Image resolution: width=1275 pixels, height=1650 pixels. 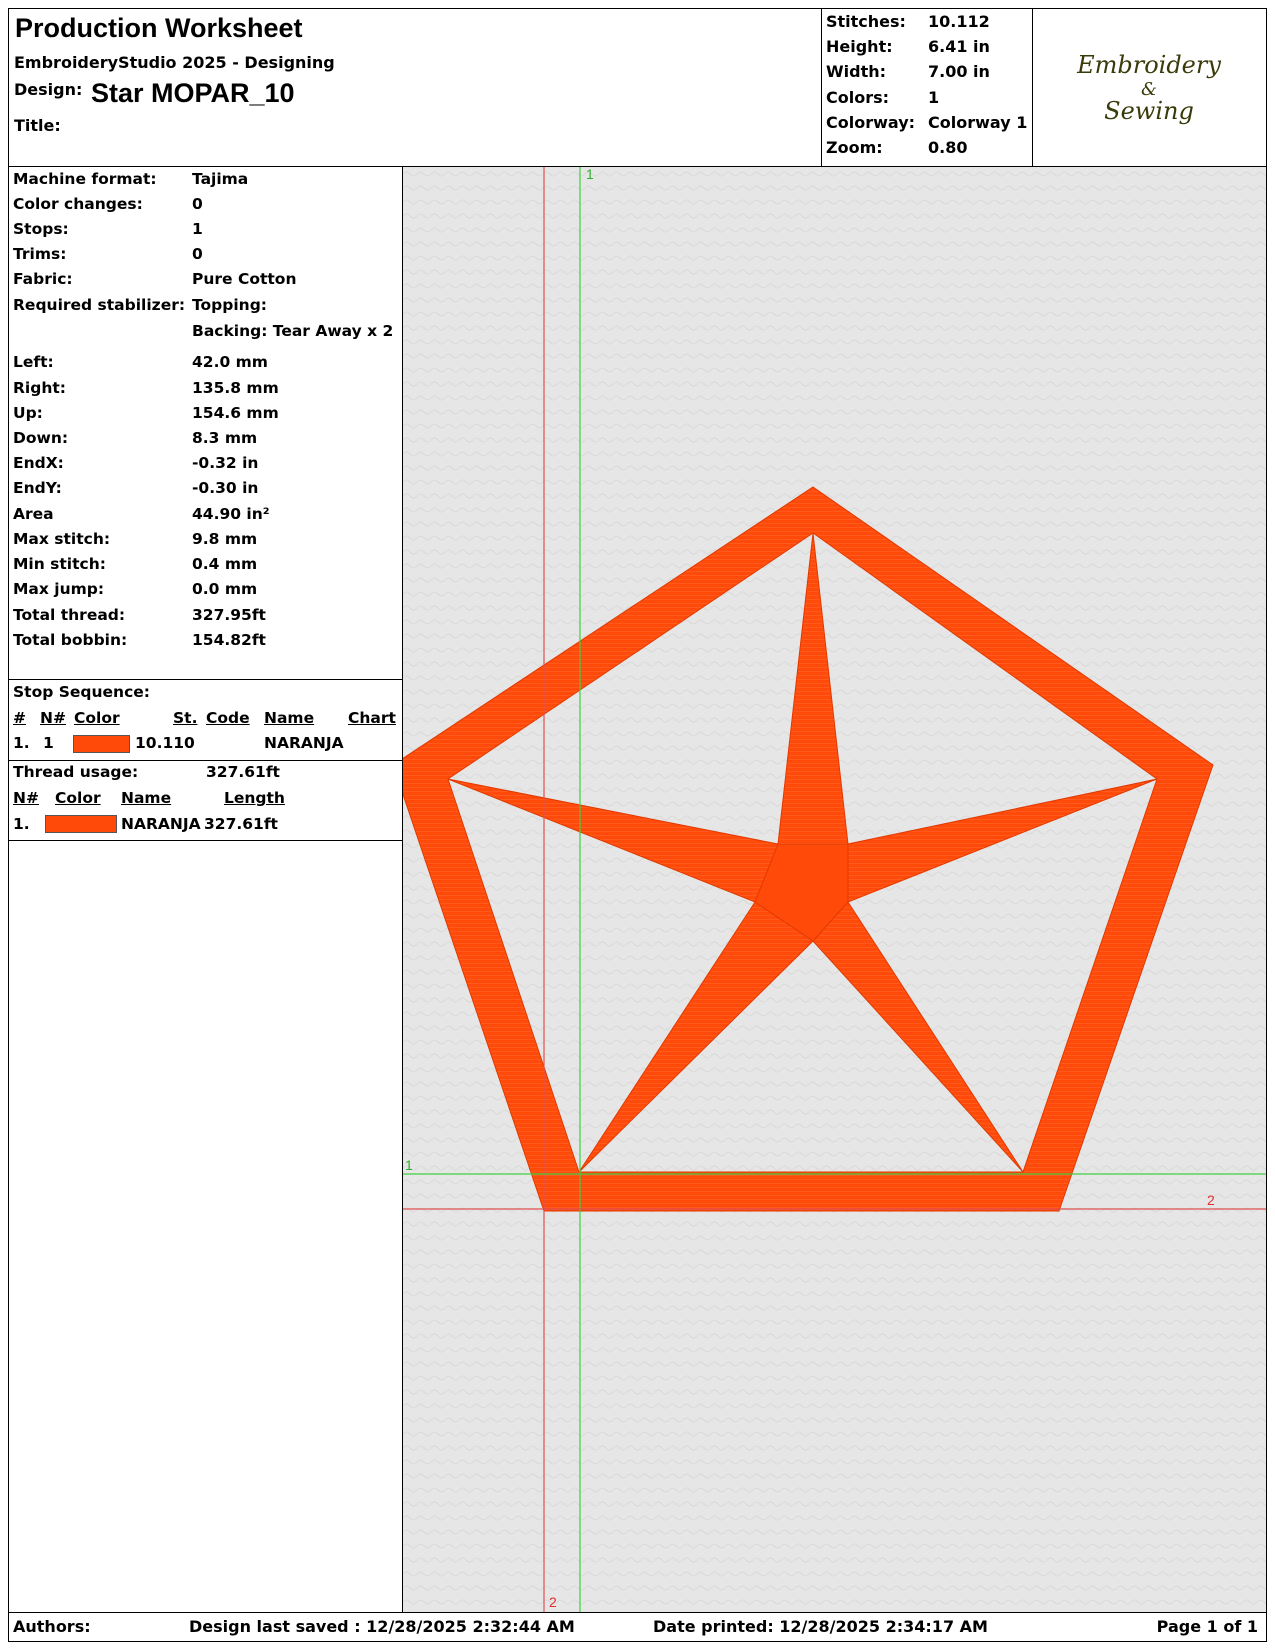 What do you see at coordinates (1207, 1626) in the screenshot?
I see `footer-page-number: Page 1 of 1` at bounding box center [1207, 1626].